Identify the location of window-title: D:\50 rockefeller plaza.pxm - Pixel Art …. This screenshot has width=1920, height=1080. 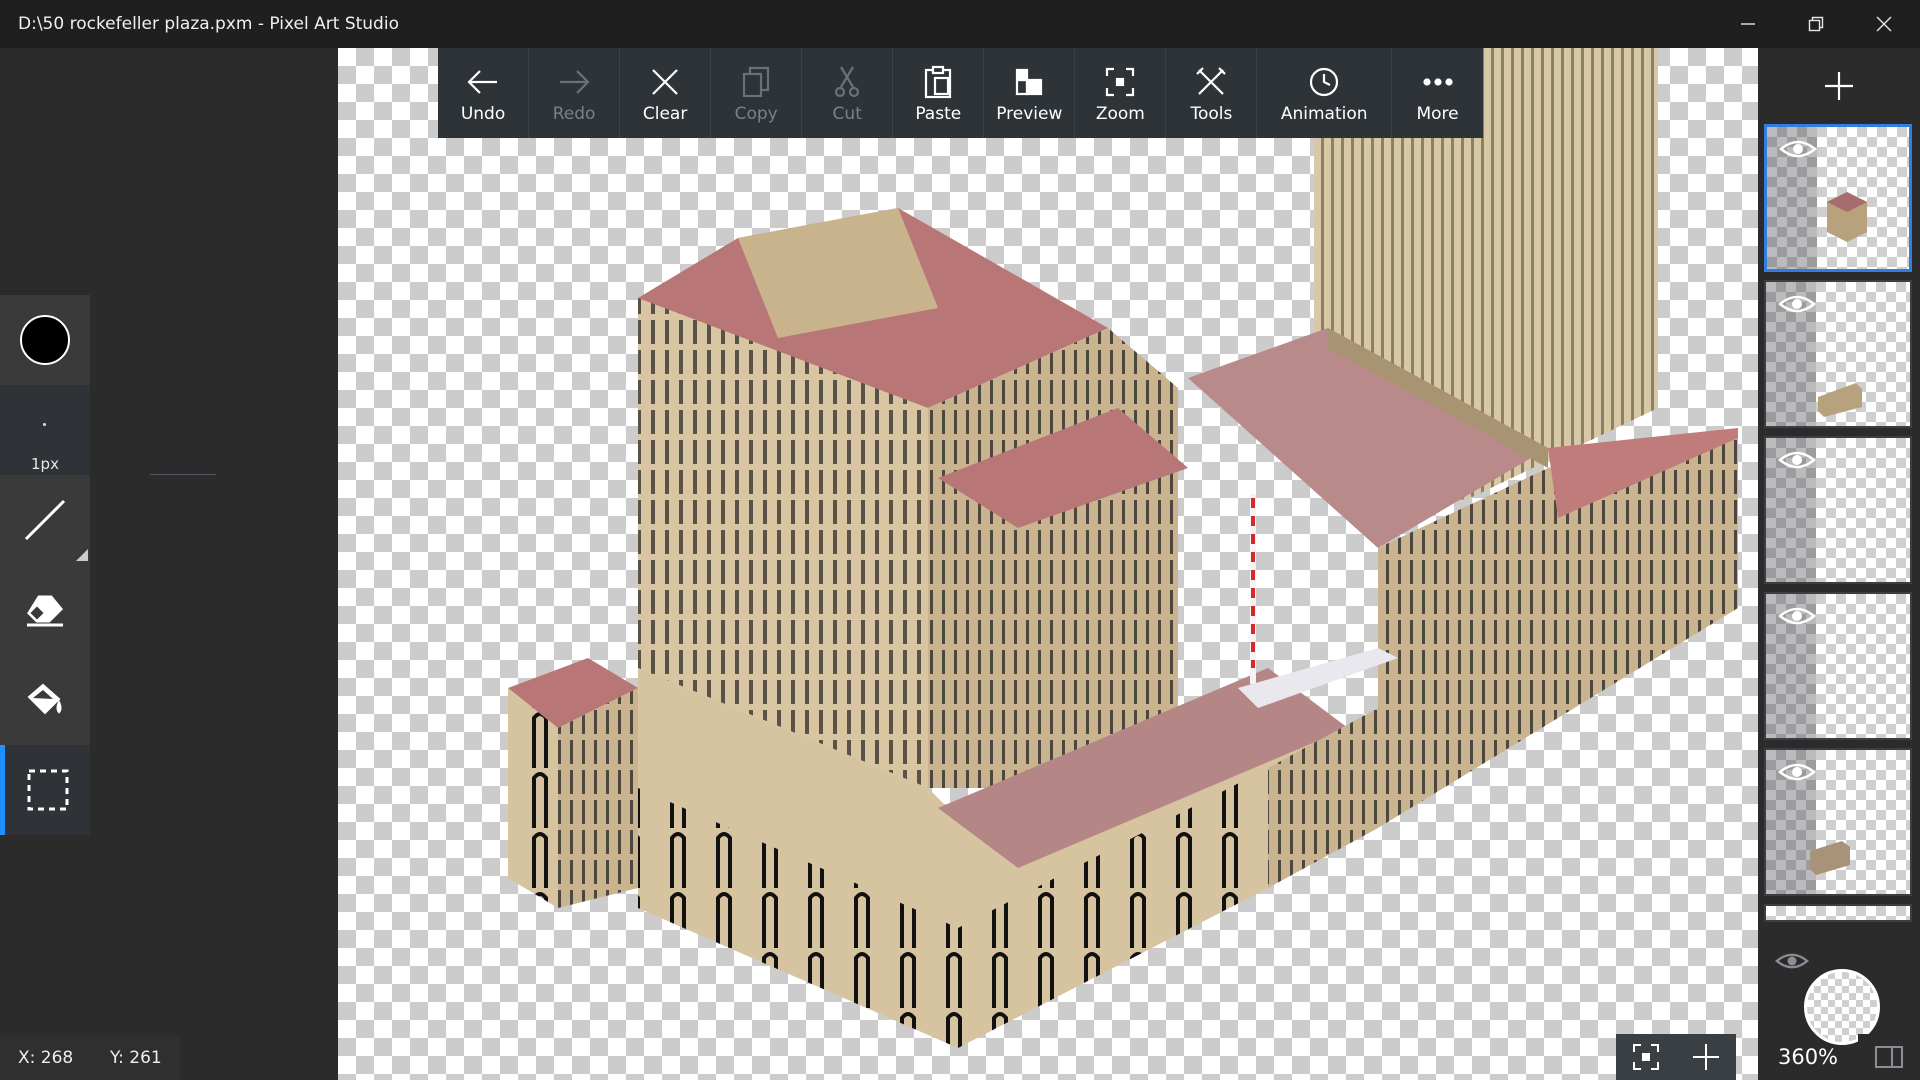
(208, 24).